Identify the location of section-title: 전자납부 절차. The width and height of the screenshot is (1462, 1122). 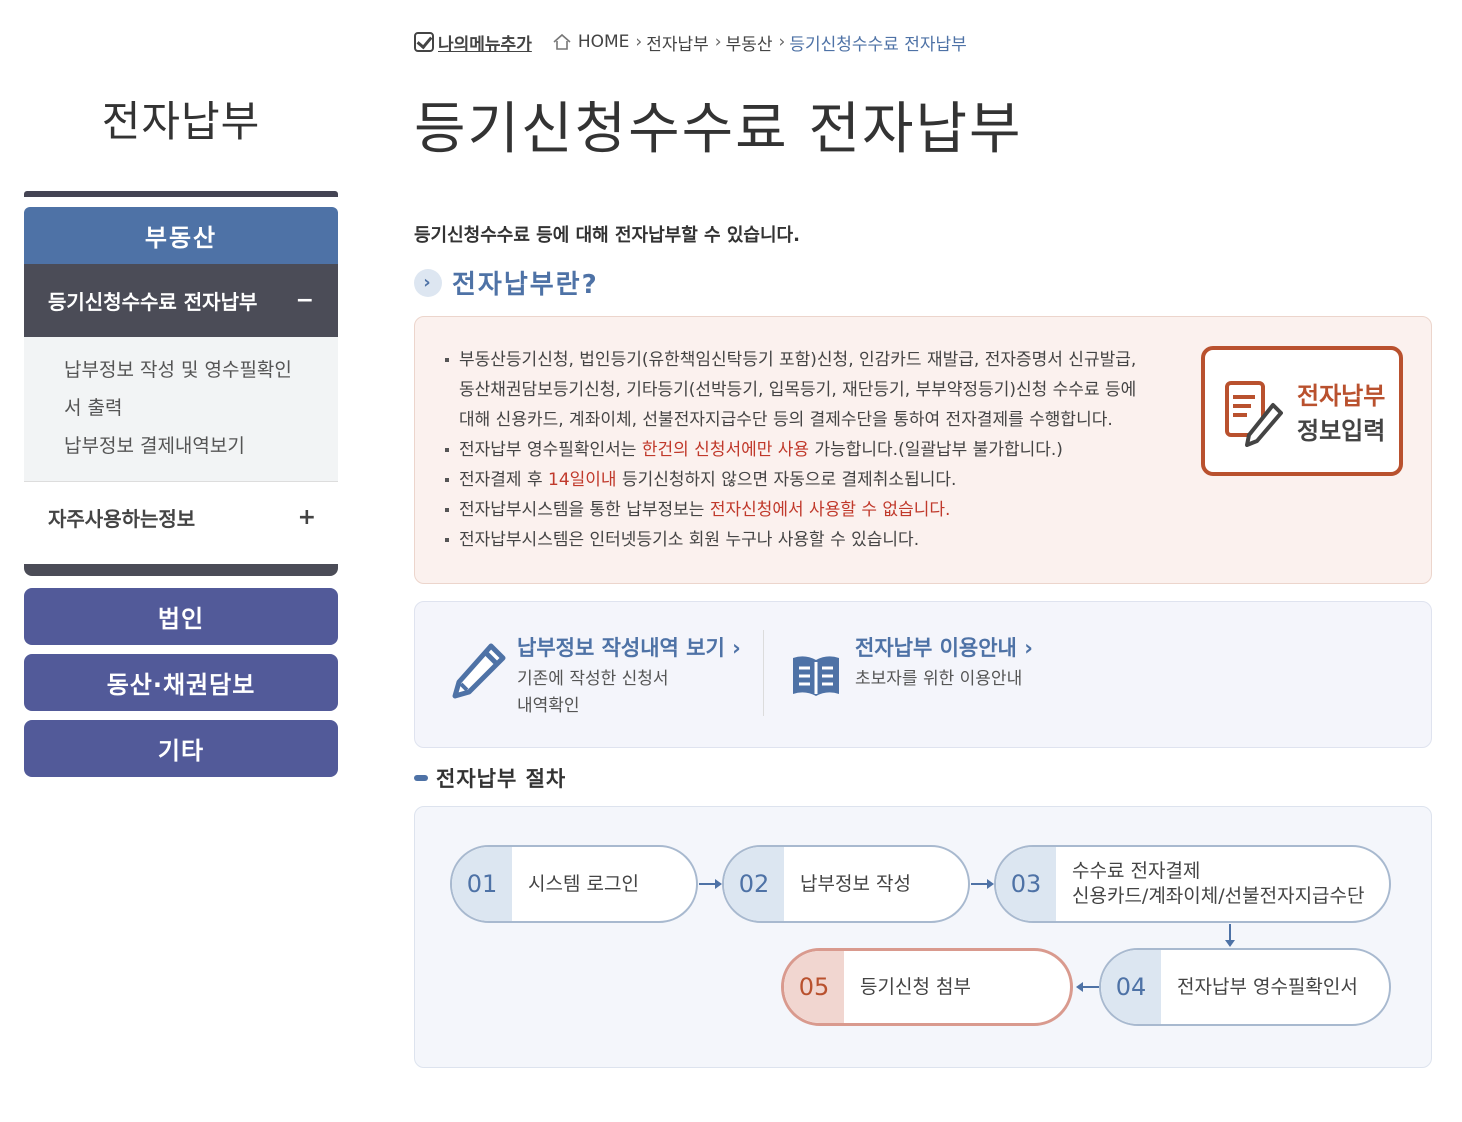
(501, 779).